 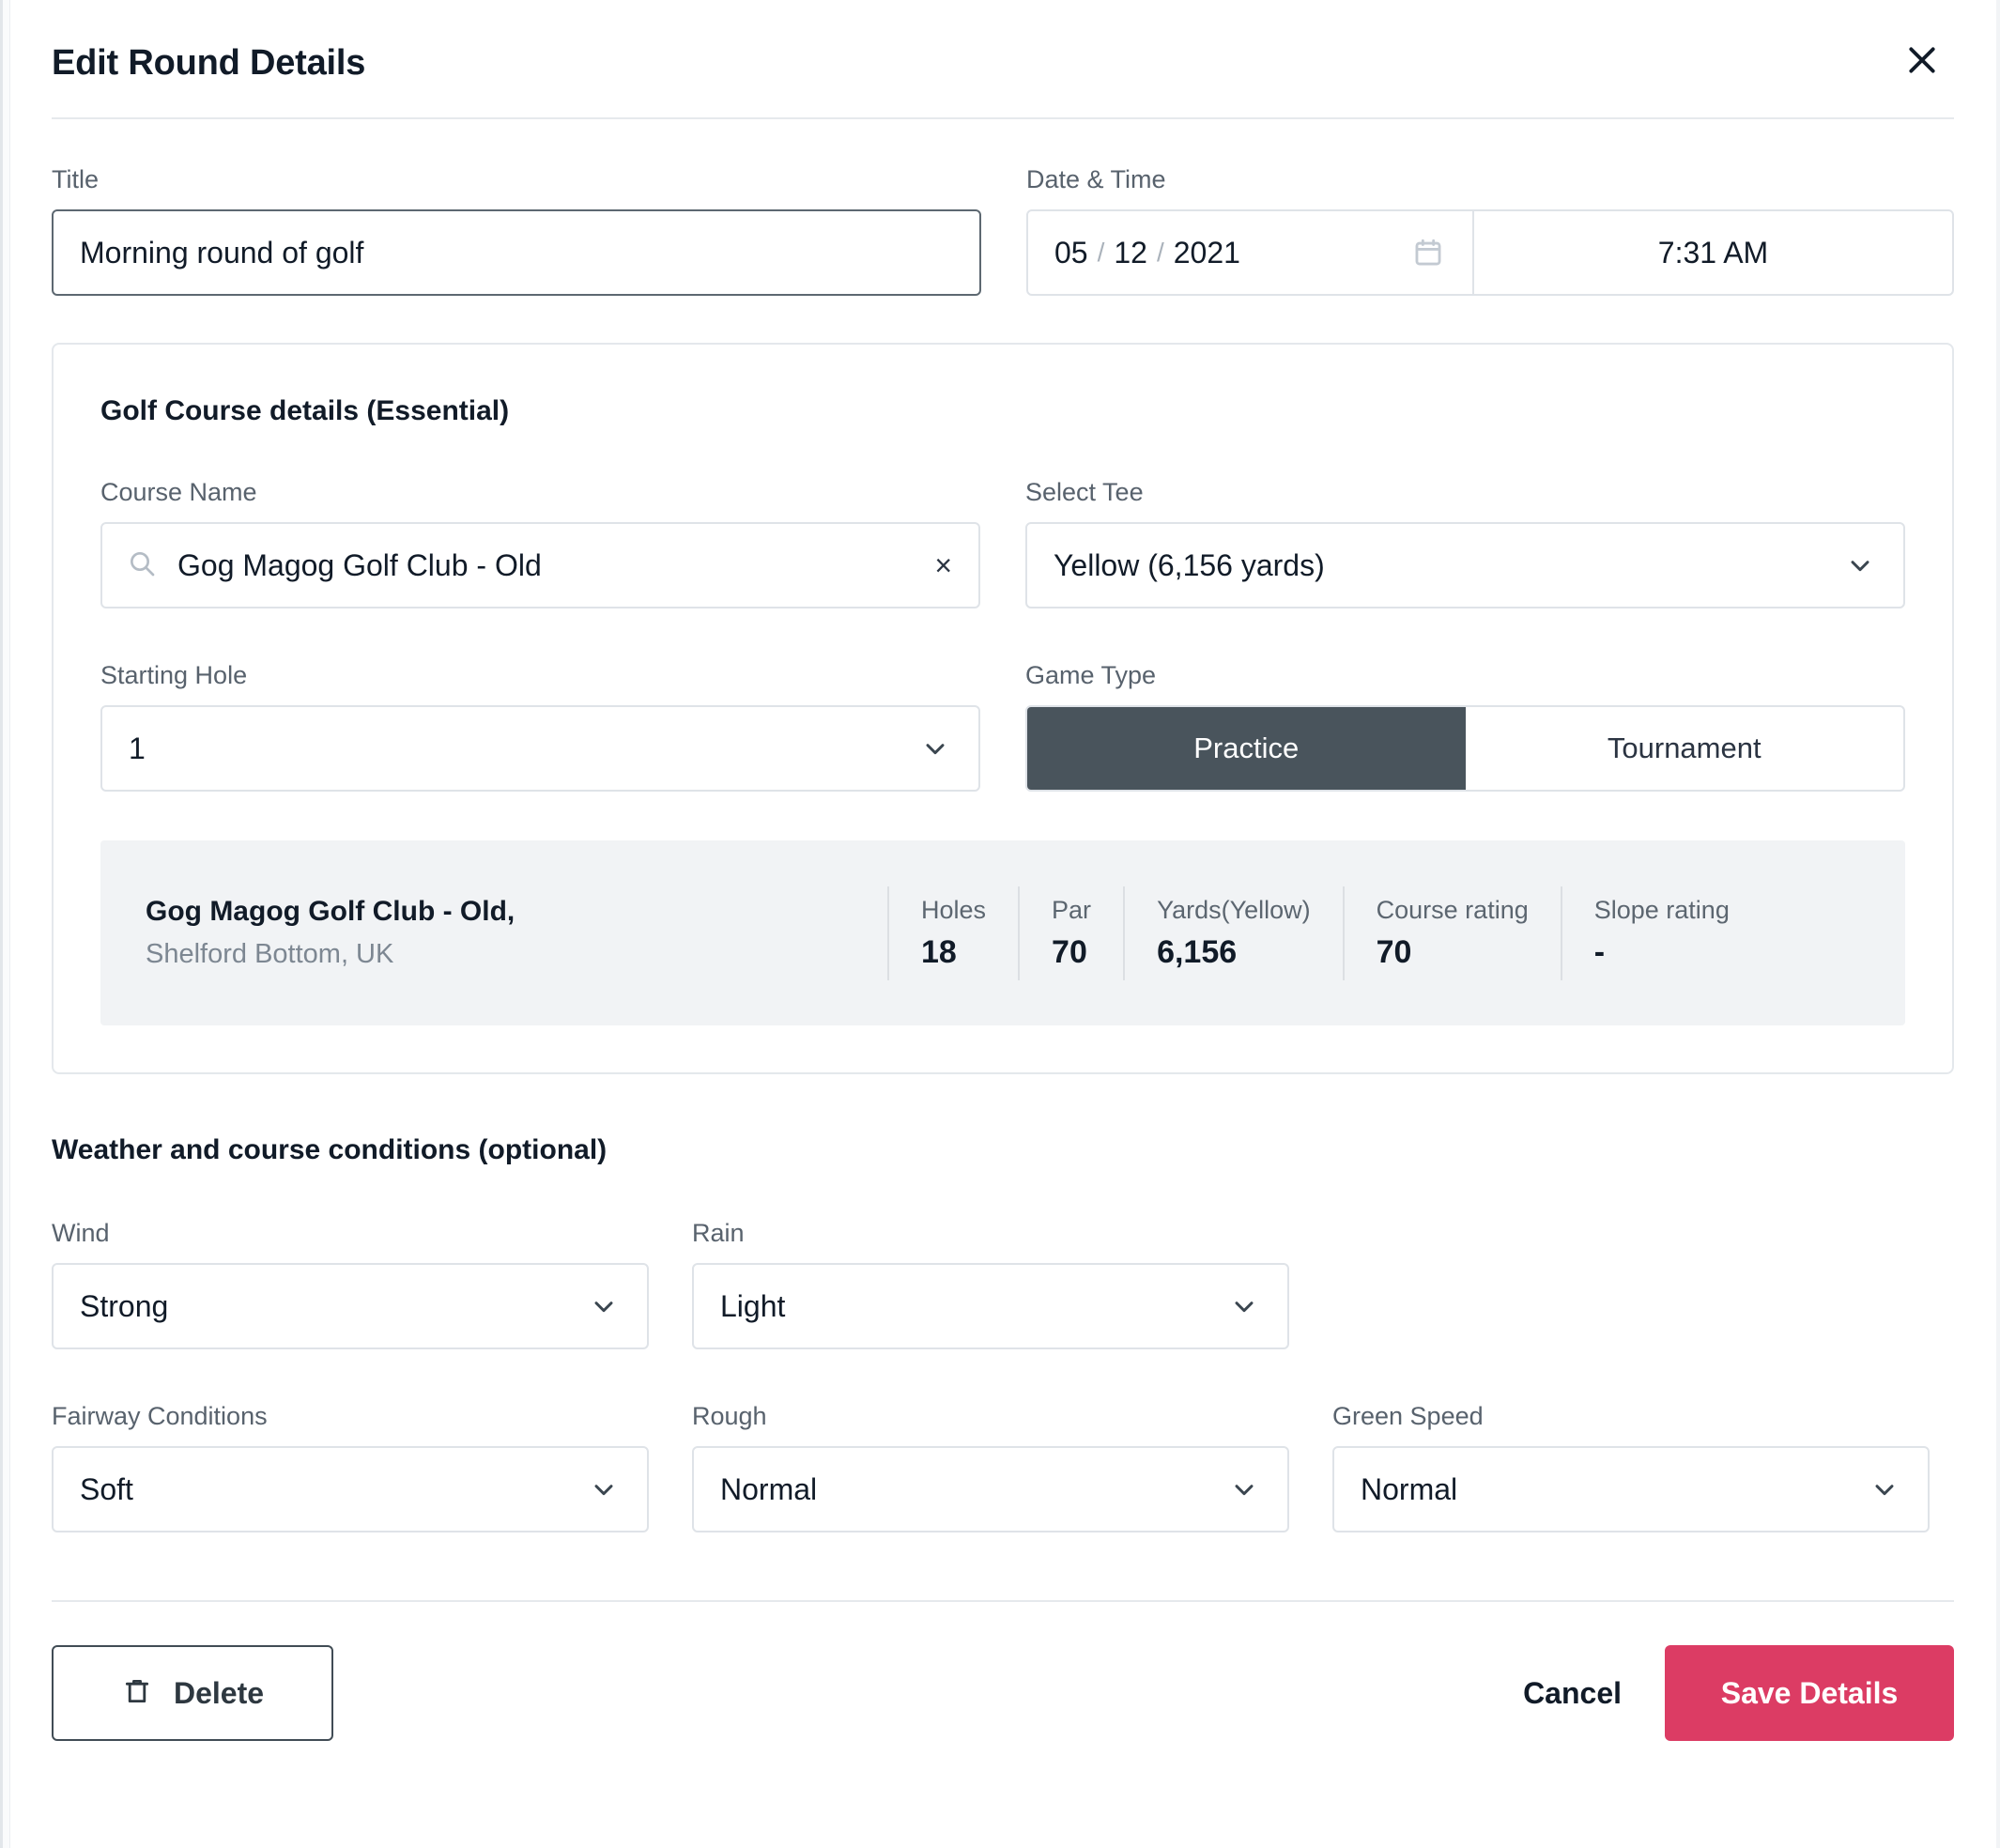 What do you see at coordinates (1465, 565) in the screenshot?
I see `select-tee-dropdown: Yellow (6,156 yards)` at bounding box center [1465, 565].